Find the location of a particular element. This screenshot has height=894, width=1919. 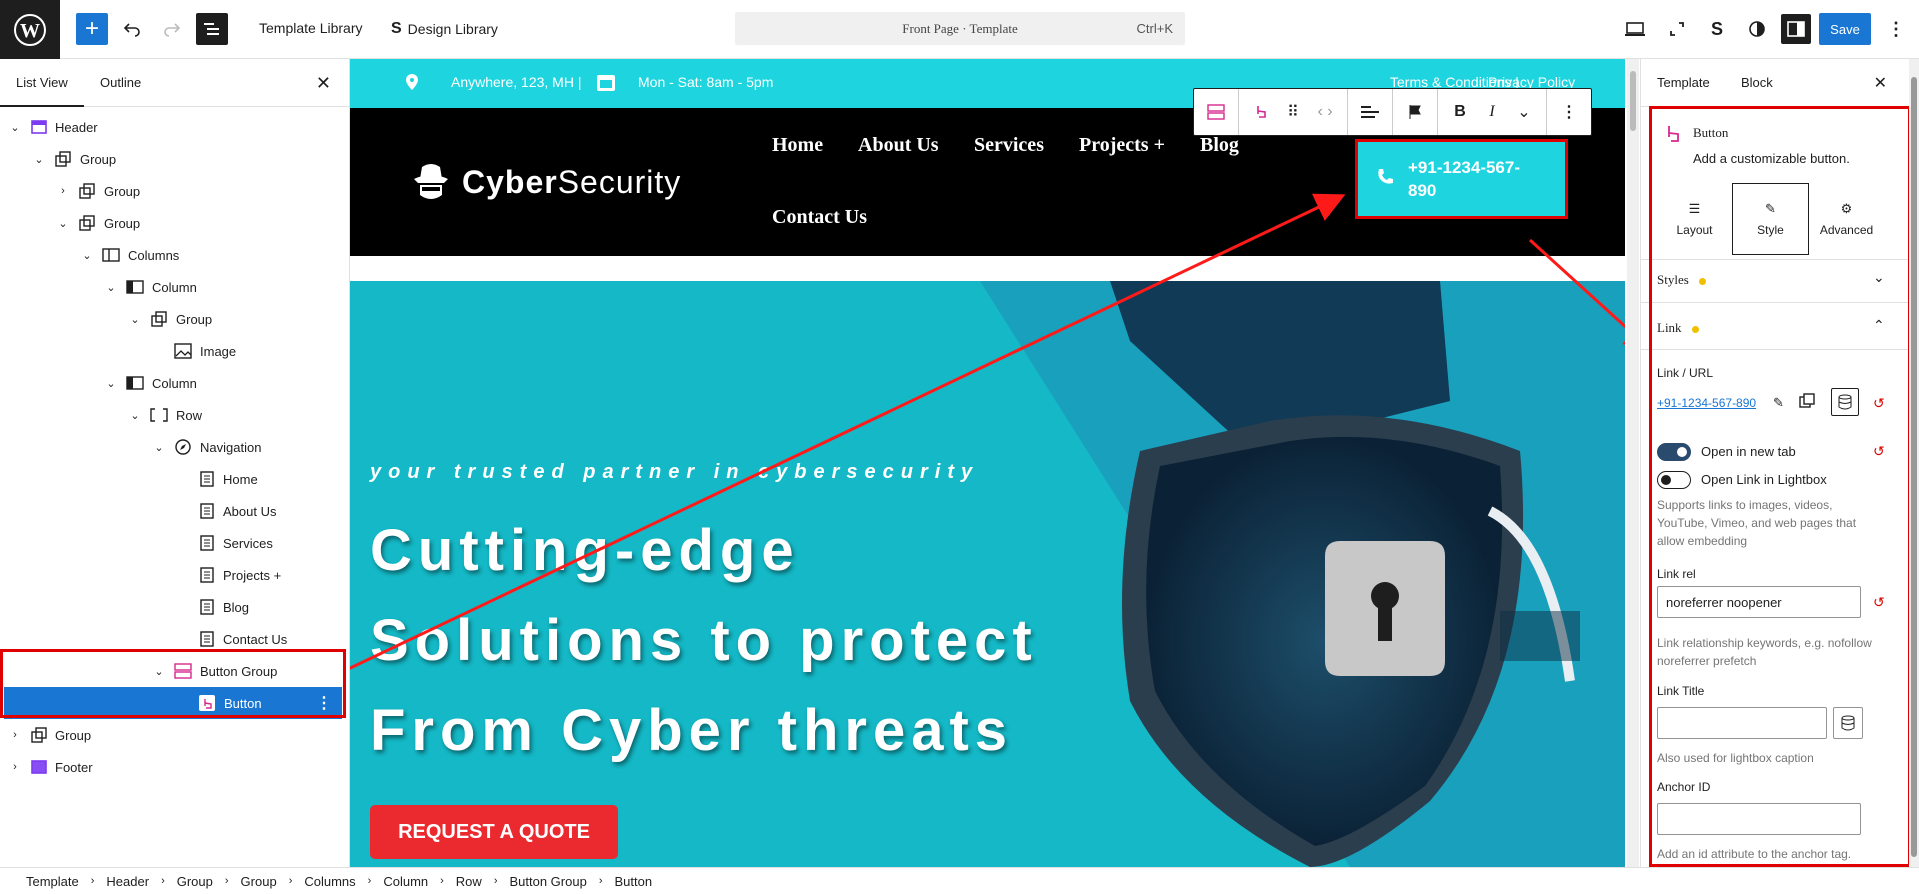

redo-icon is located at coordinates (172, 30).